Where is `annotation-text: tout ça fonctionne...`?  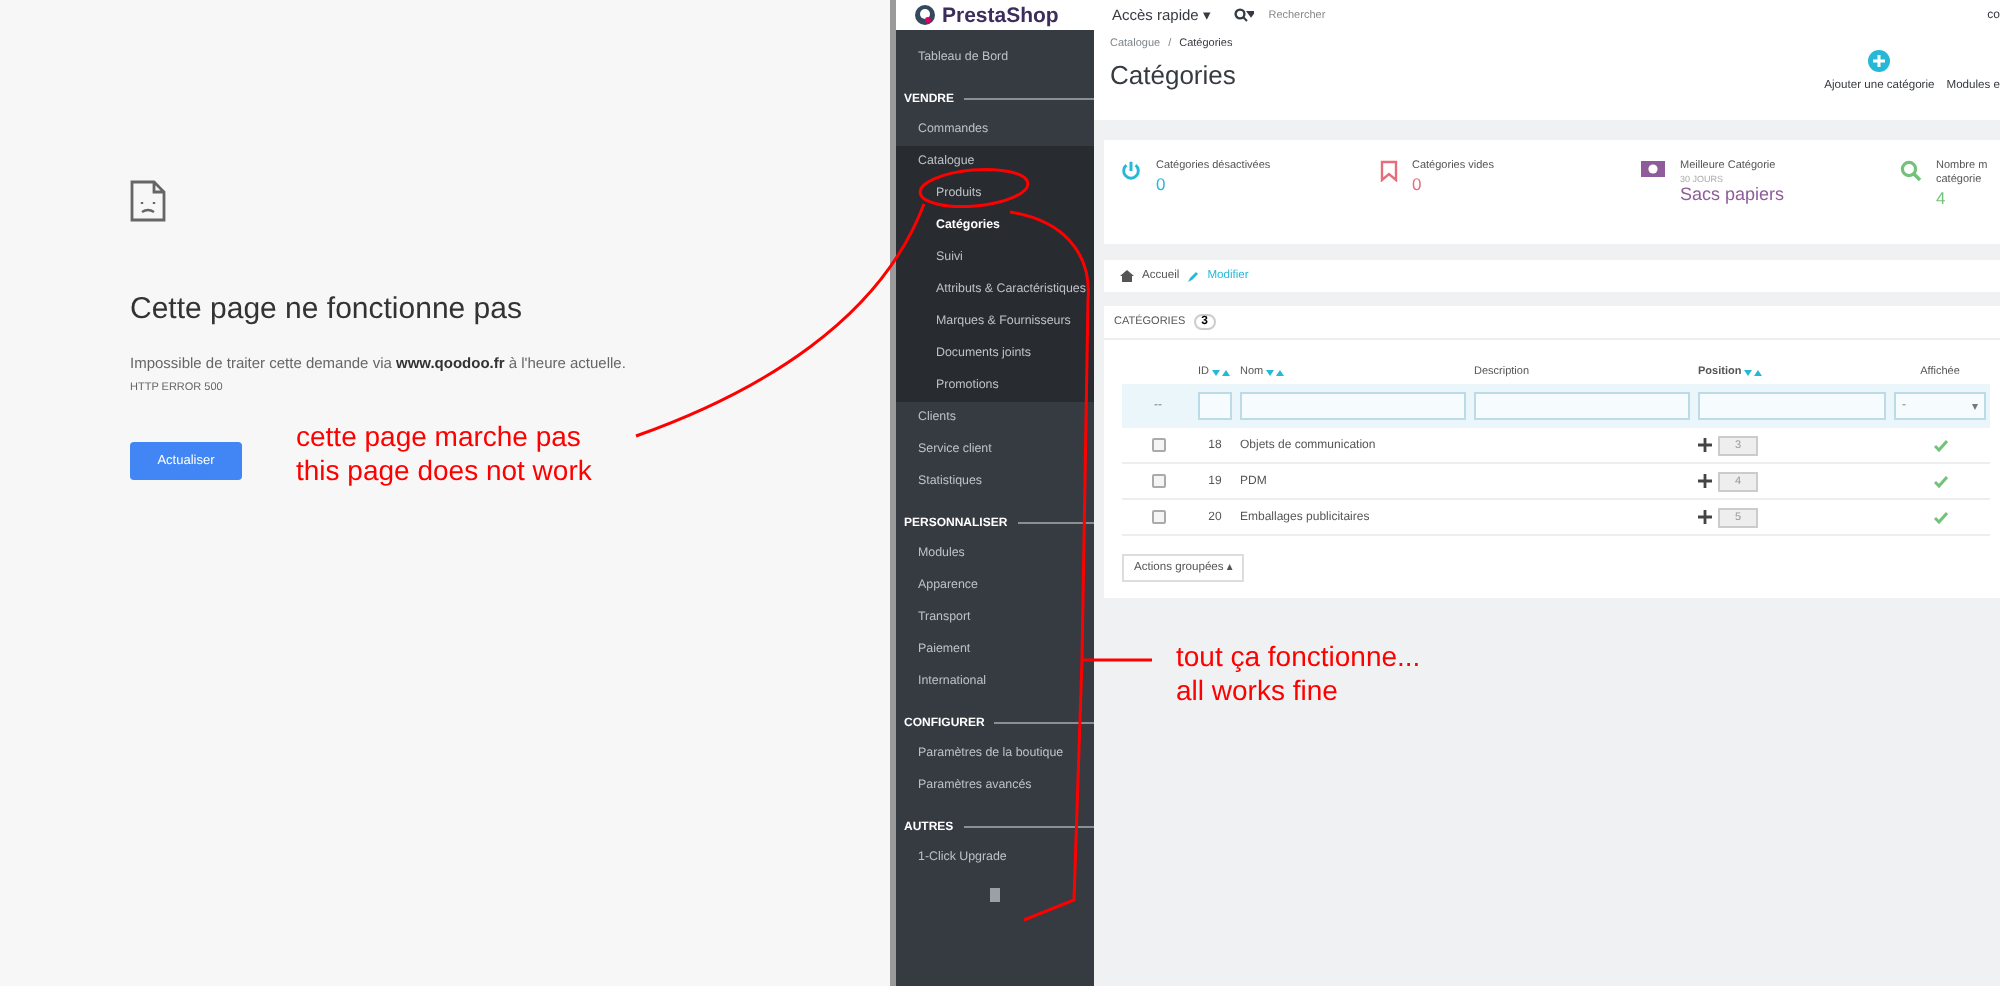
annotation-text: tout ça fonctionne... is located at coordinates (1298, 657).